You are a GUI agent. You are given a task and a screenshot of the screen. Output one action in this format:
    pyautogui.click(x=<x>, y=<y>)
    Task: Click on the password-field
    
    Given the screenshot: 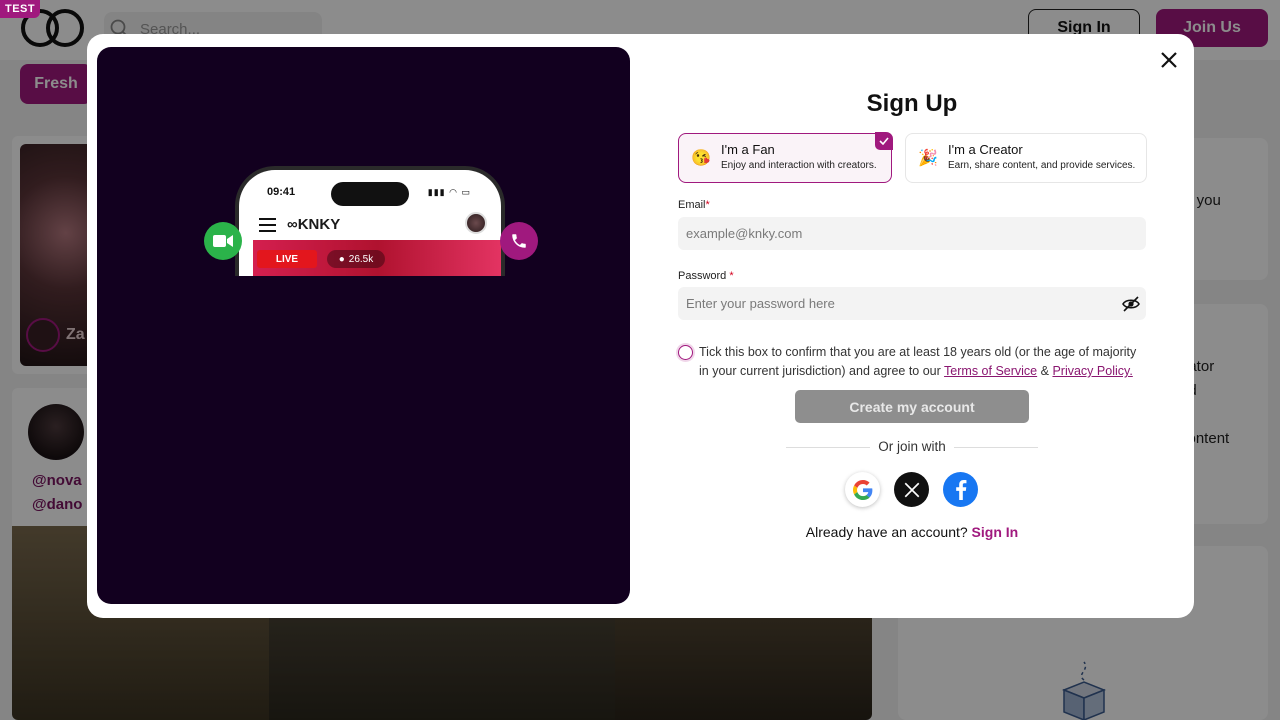 What is the action you would take?
    pyautogui.click(x=912, y=303)
    